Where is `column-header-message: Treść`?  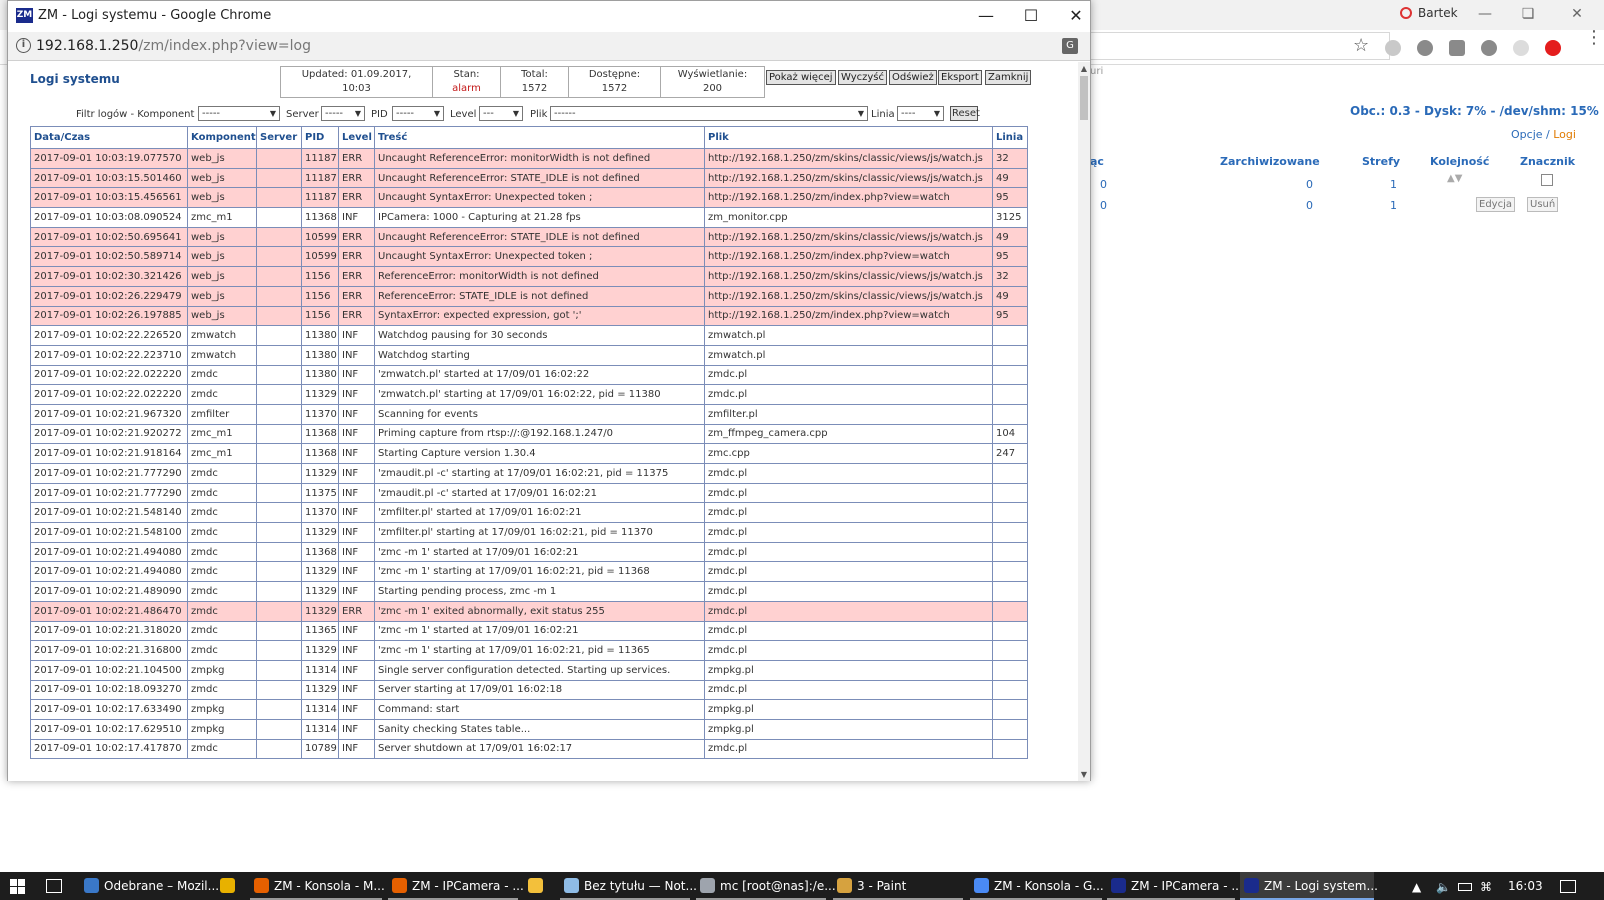 column-header-message: Treść is located at coordinates (539, 137).